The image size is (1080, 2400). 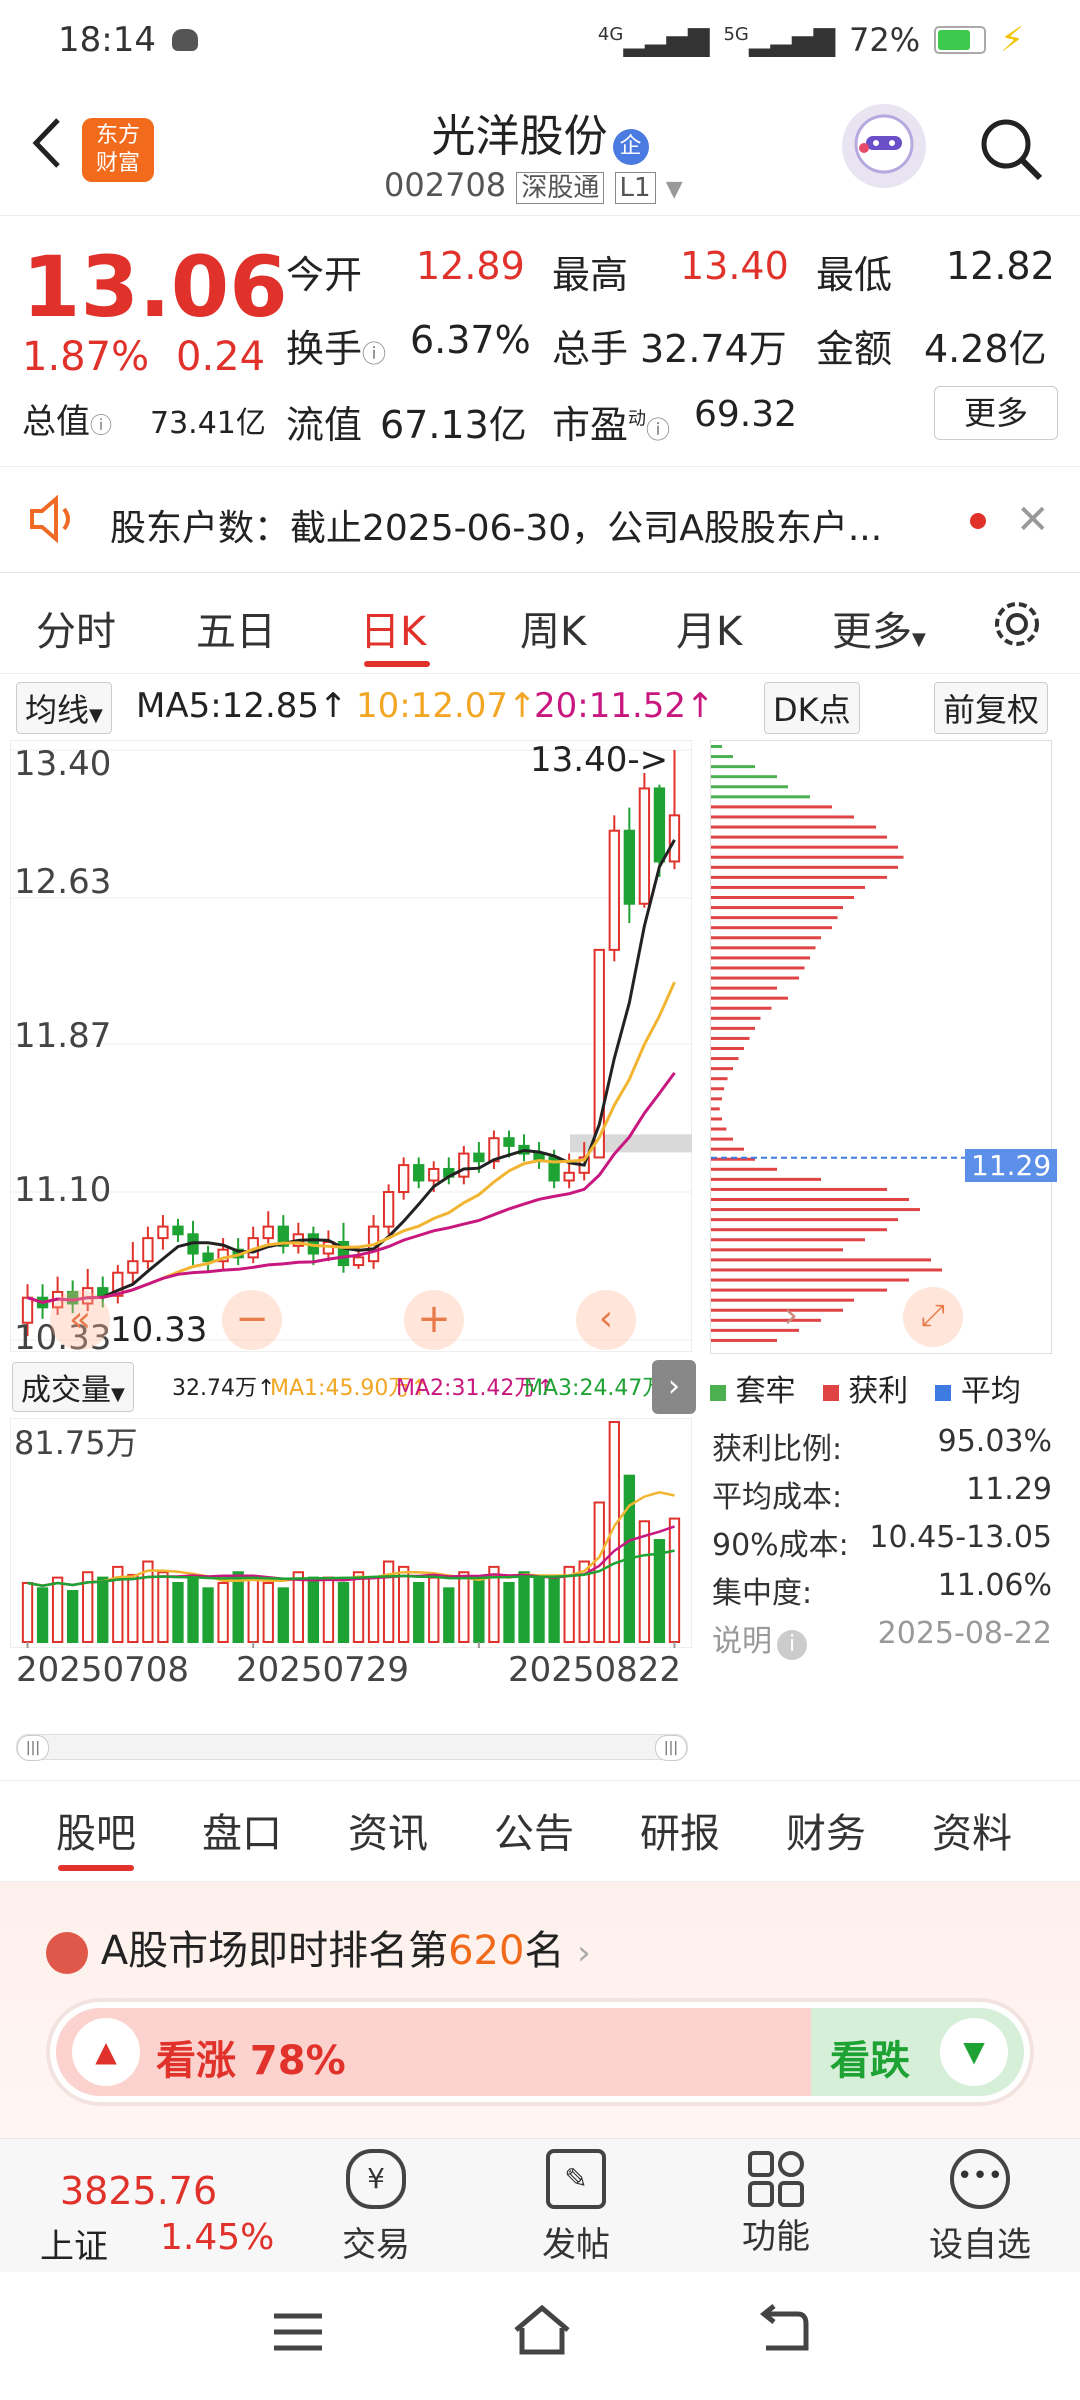 I want to click on battery-percent: 72%, so click(x=885, y=40).